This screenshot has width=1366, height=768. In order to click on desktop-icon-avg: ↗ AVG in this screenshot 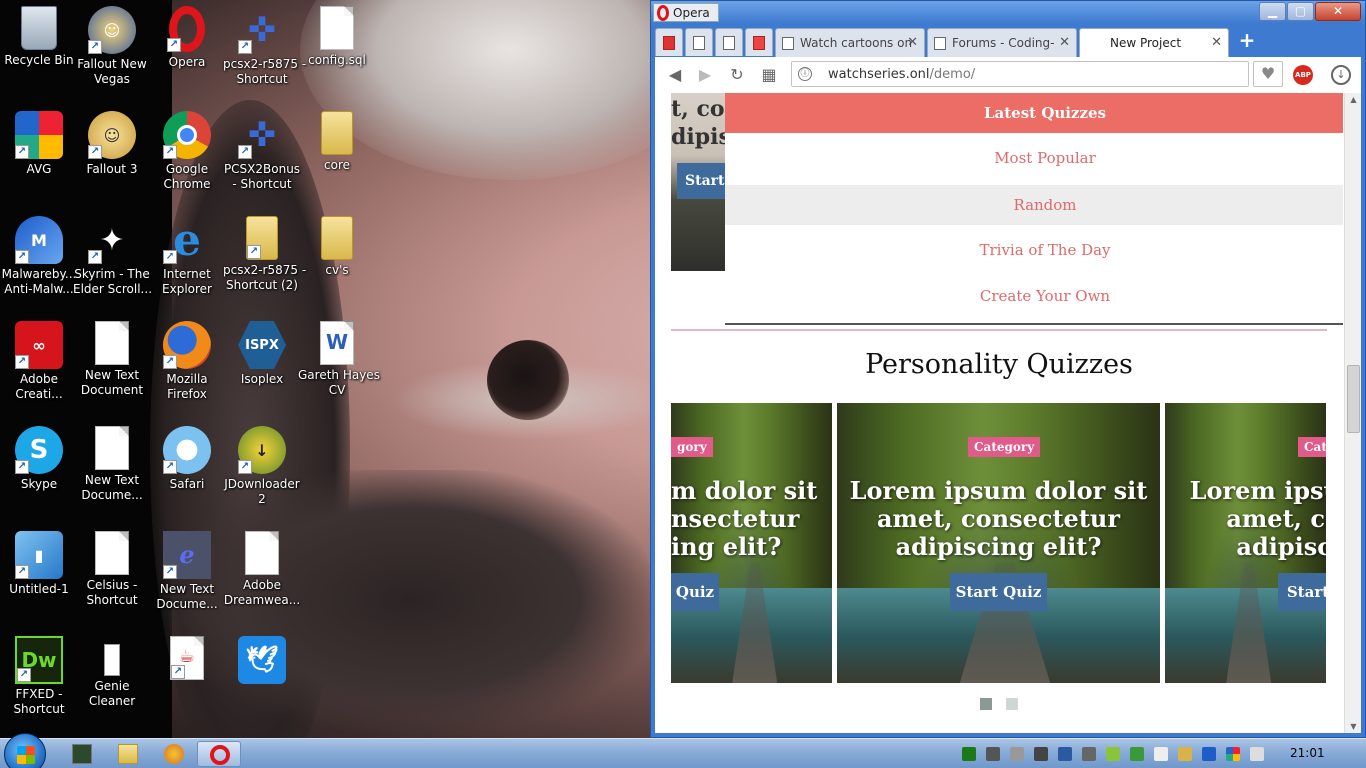, I will do `click(39, 155)`.